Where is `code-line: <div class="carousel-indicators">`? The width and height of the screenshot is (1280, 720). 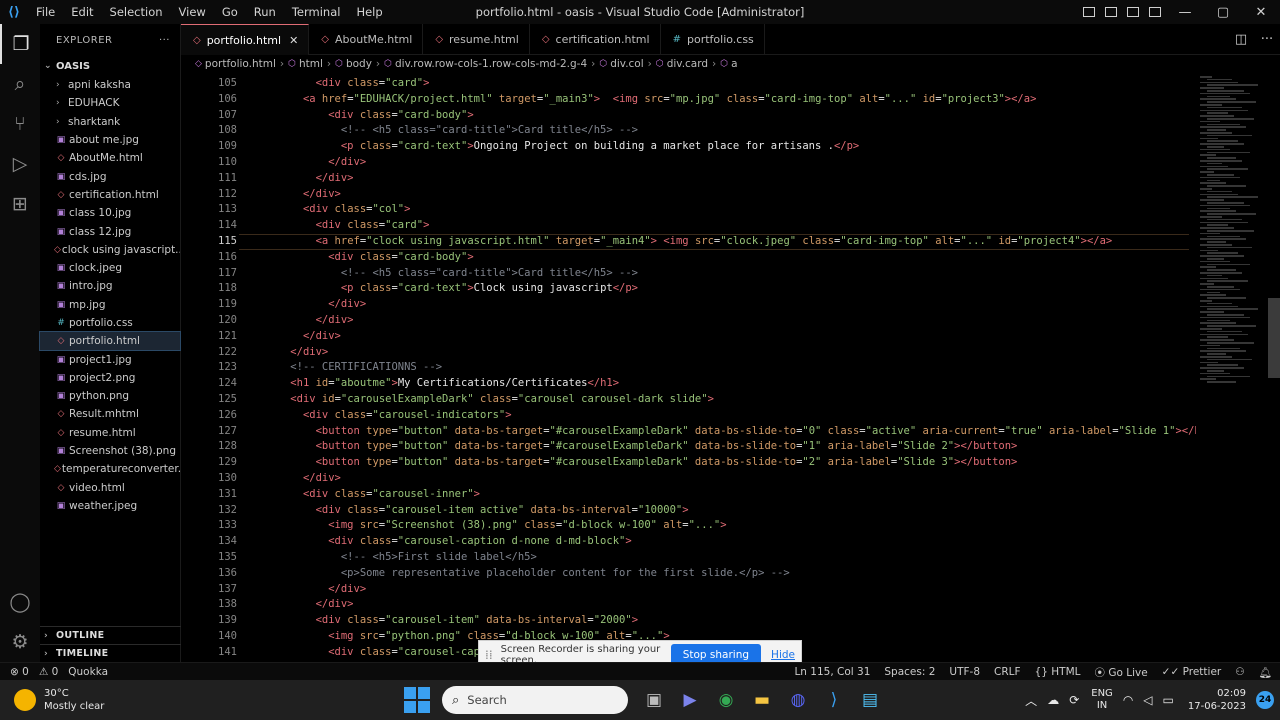
code-line: <div class="carousel-indicators"> is located at coordinates (730, 416).